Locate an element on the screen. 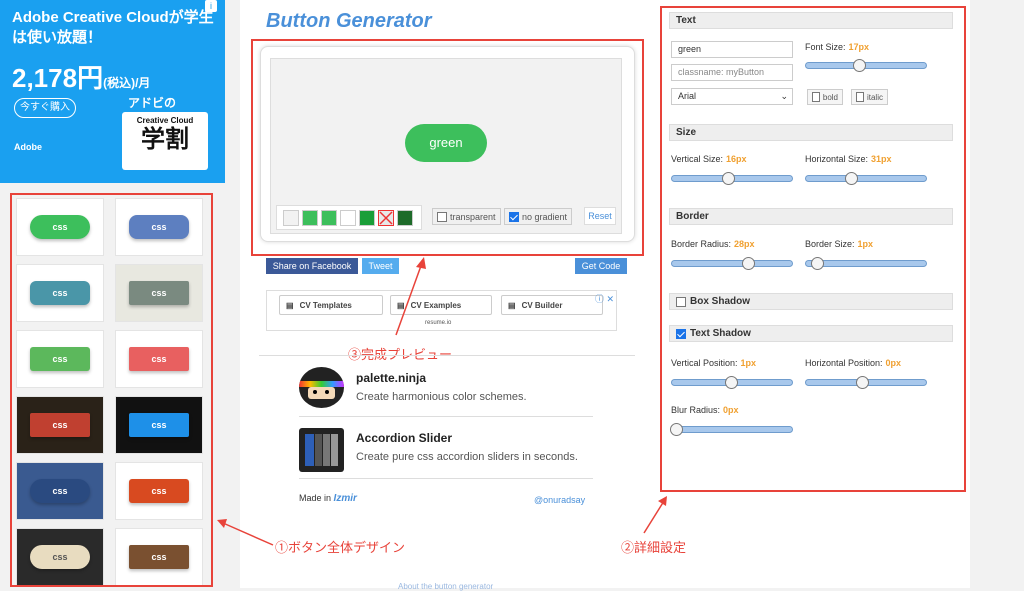 This screenshot has width=1024, height=591. arrow-preview is located at coordinates (410, 296).